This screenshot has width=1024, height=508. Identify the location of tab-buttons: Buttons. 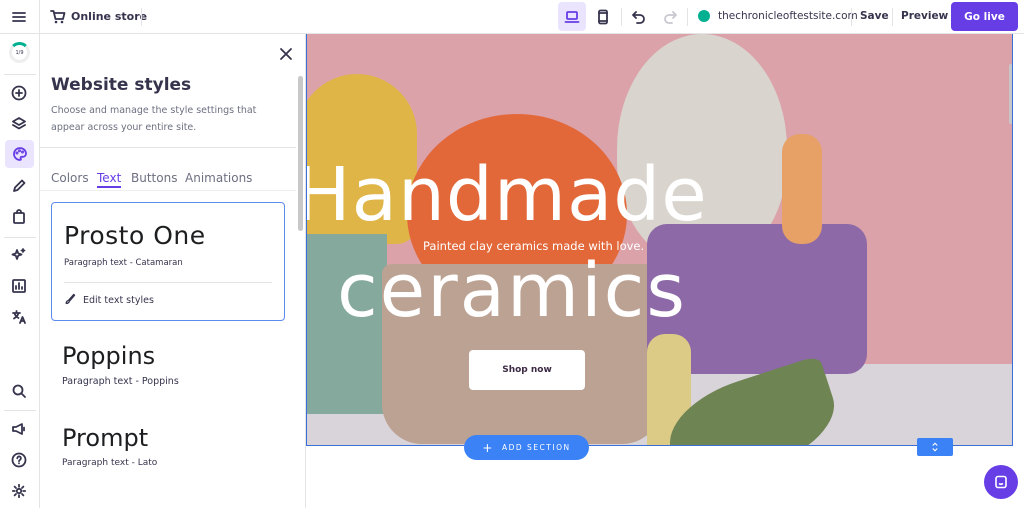
(154, 178).